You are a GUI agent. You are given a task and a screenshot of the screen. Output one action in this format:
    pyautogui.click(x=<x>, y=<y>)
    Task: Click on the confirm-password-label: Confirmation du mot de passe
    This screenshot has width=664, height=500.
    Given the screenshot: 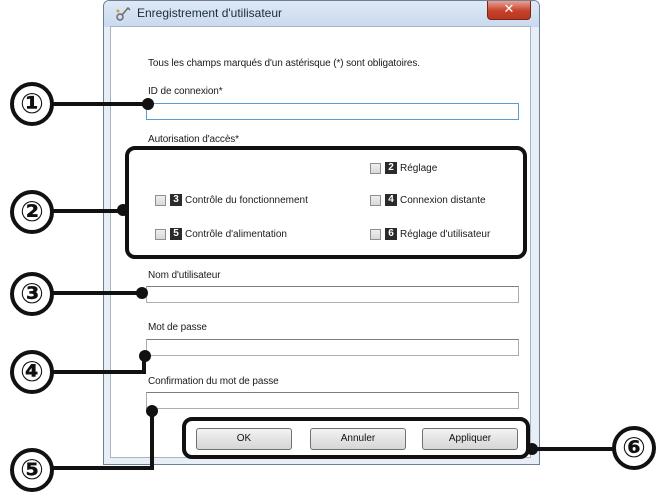 What is the action you would take?
    pyautogui.click(x=213, y=381)
    